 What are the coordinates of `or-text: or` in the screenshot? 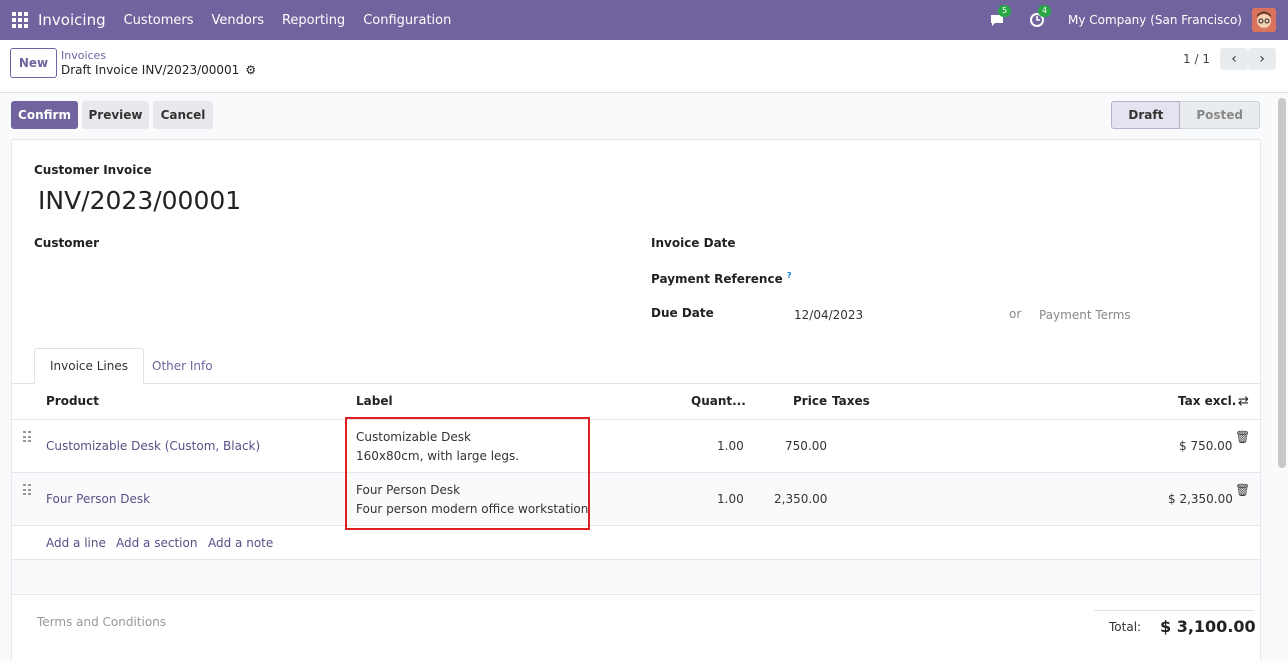 It's located at (1015, 314).